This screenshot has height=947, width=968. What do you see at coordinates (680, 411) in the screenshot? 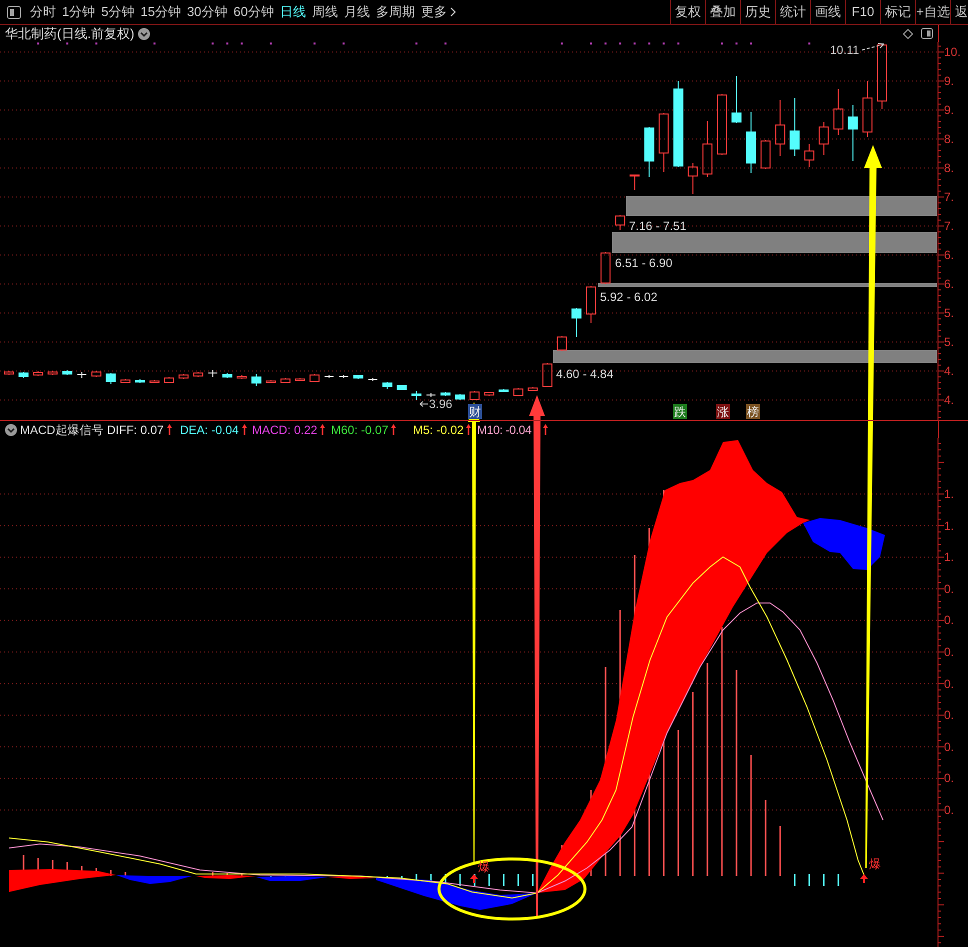
I see `chart-tag: 跌` at bounding box center [680, 411].